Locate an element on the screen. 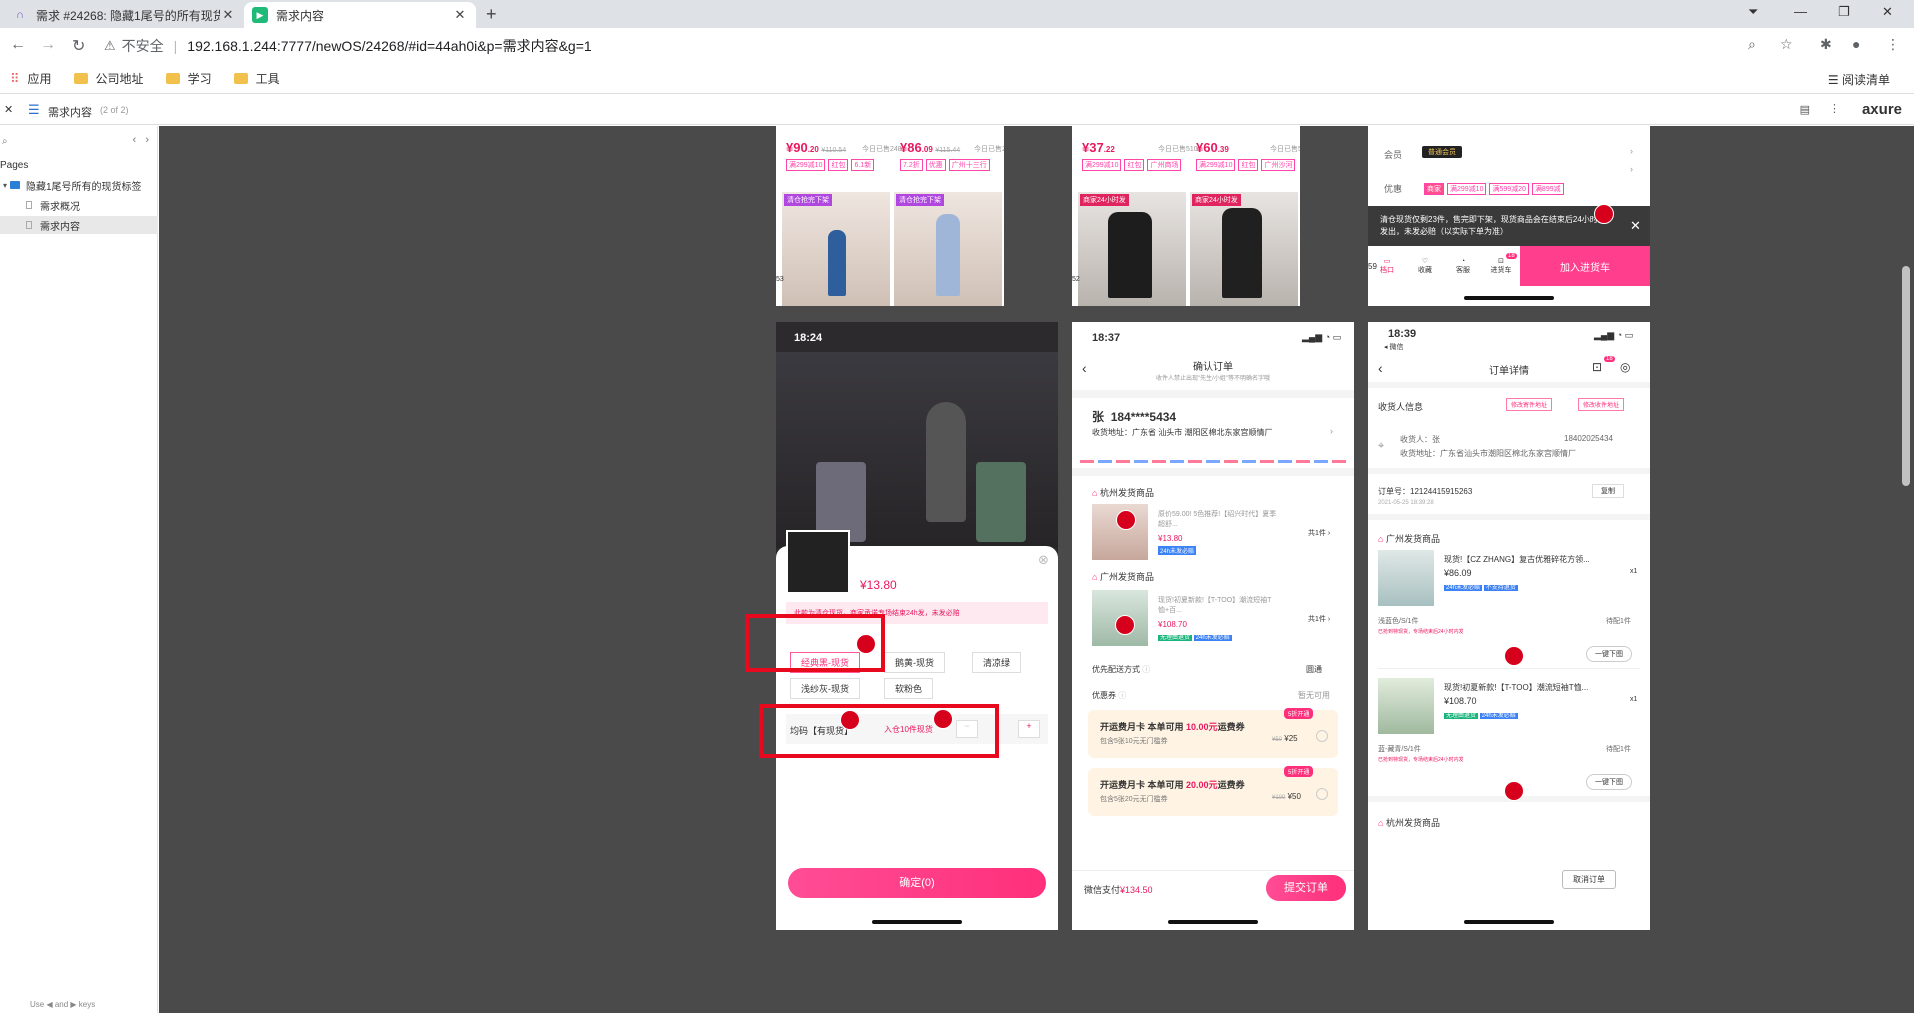  shipping-value: 圆通 is located at coordinates (1314, 669).